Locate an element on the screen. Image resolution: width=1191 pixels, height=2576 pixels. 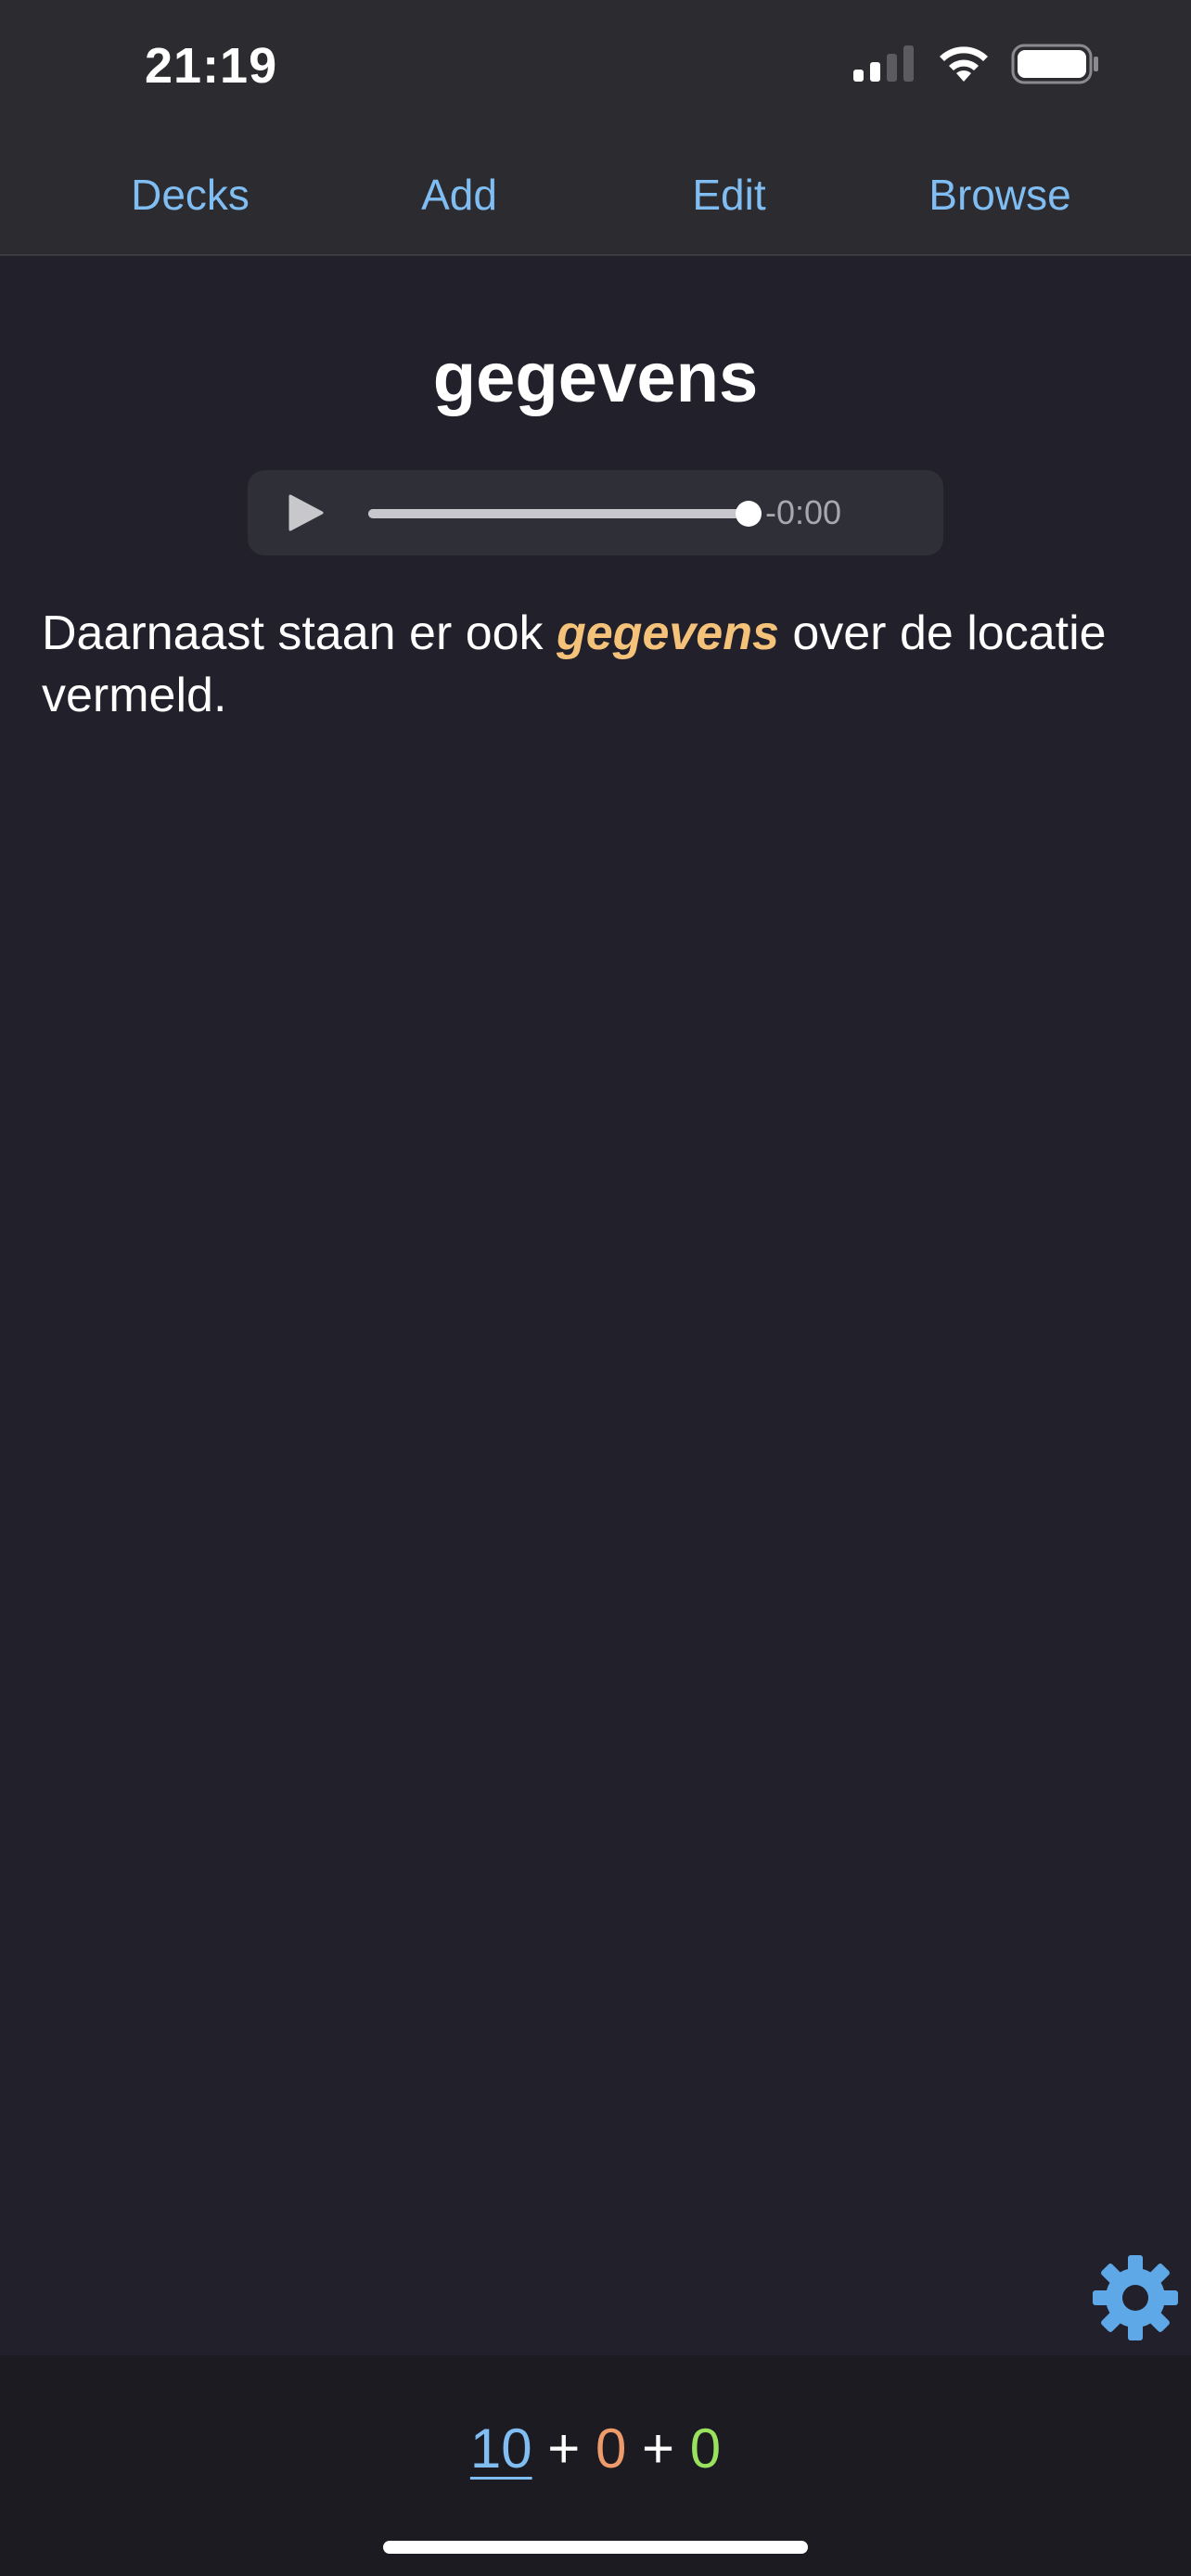
nav-add-link: Add is located at coordinates (459, 195).